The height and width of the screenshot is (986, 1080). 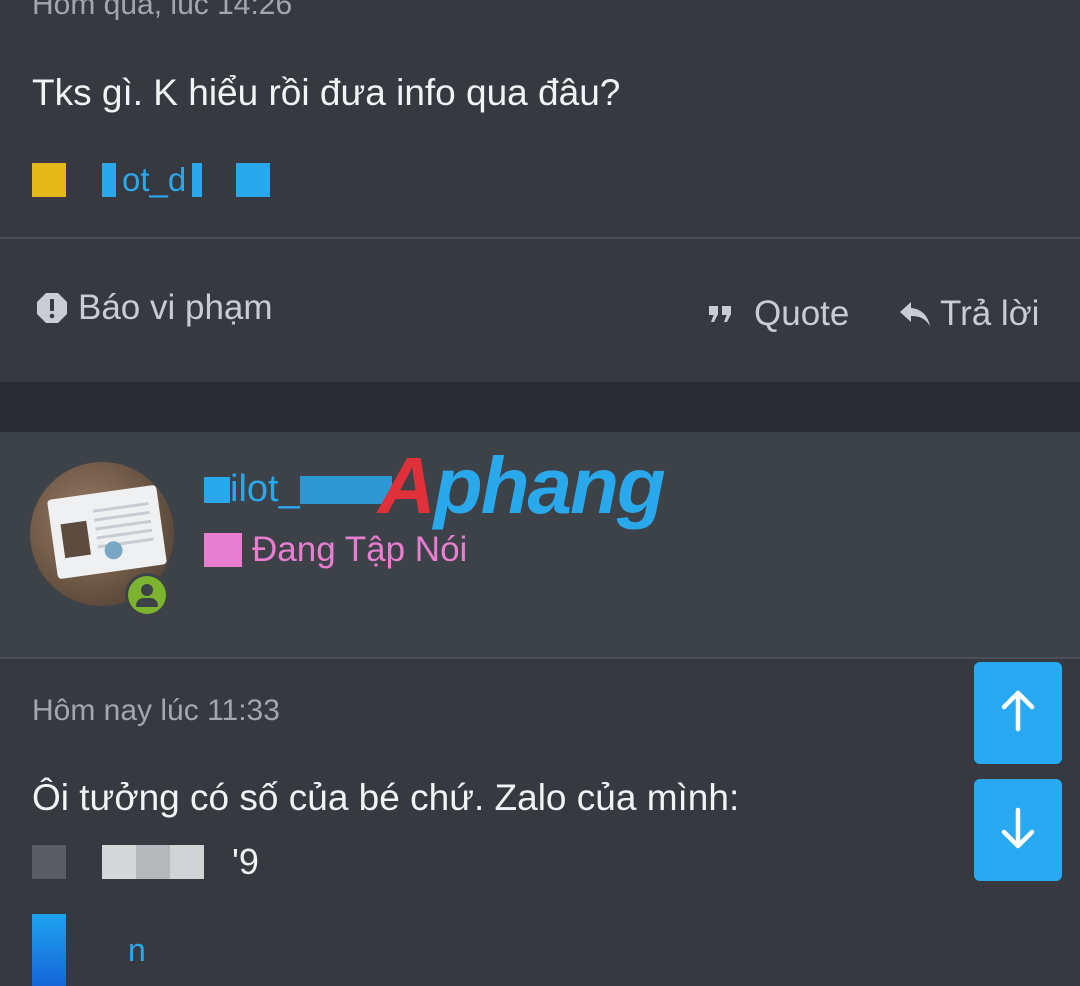 What do you see at coordinates (156, 710) in the screenshot?
I see `post-timestamp: Hôm nay lúc 11:33` at bounding box center [156, 710].